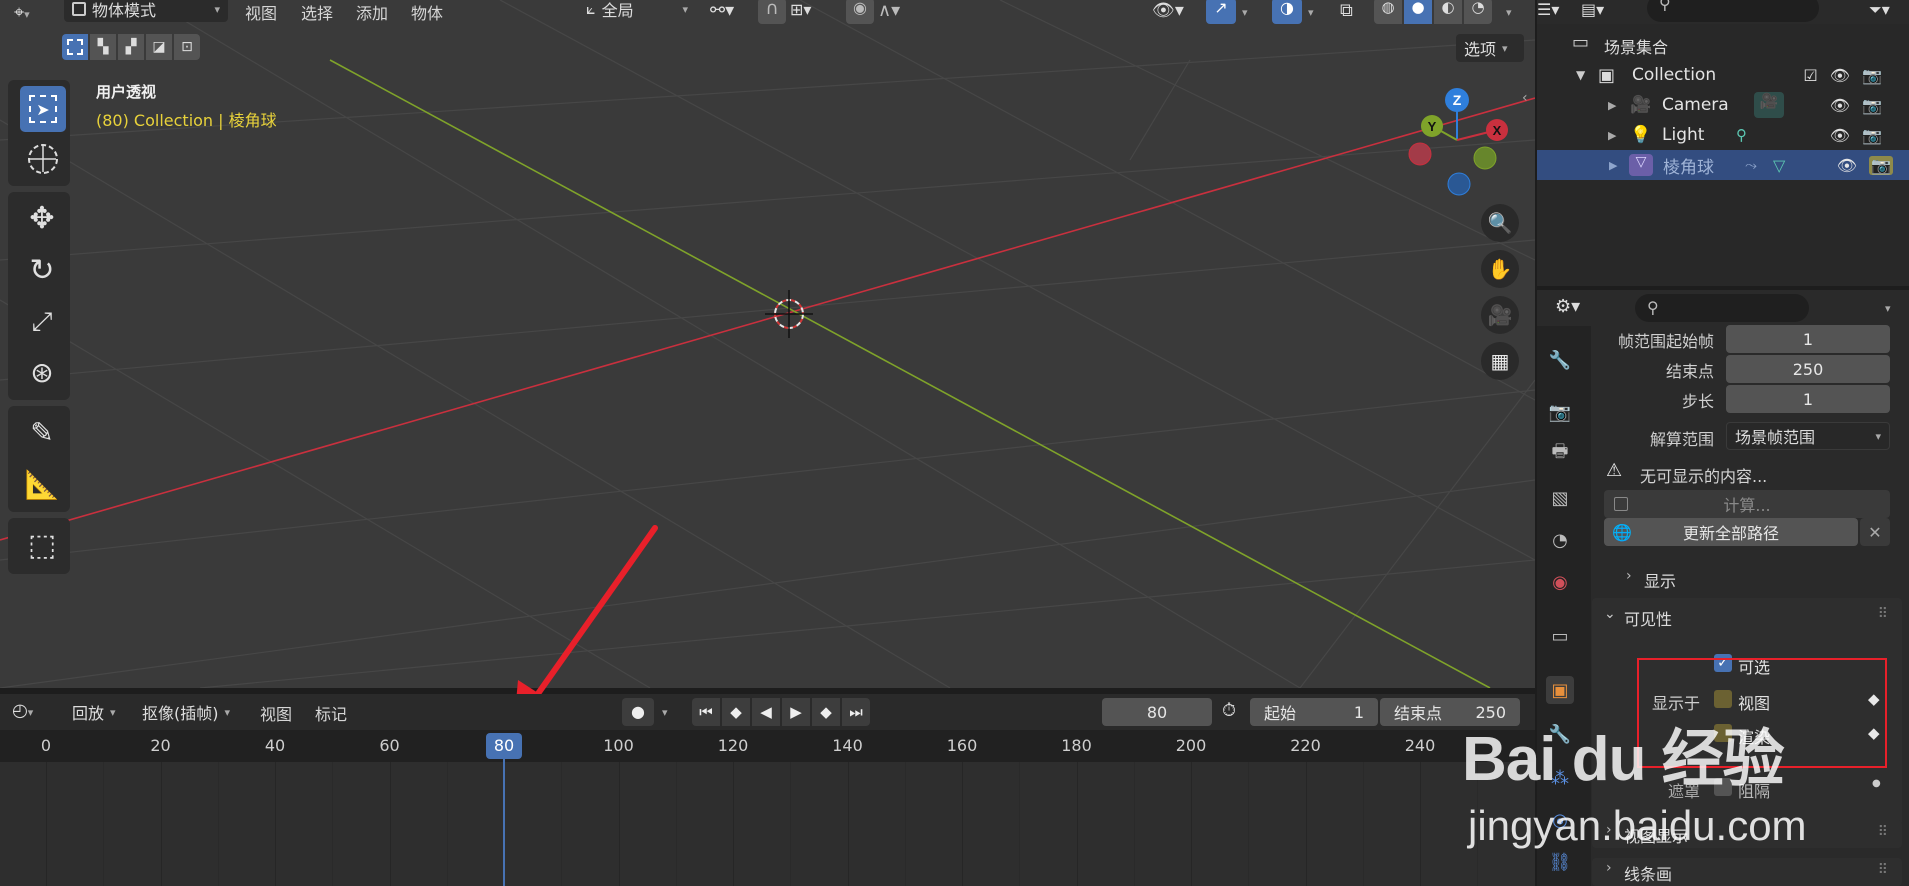 The image size is (1909, 886). I want to click on transform-tool: ⊛, so click(42, 372).